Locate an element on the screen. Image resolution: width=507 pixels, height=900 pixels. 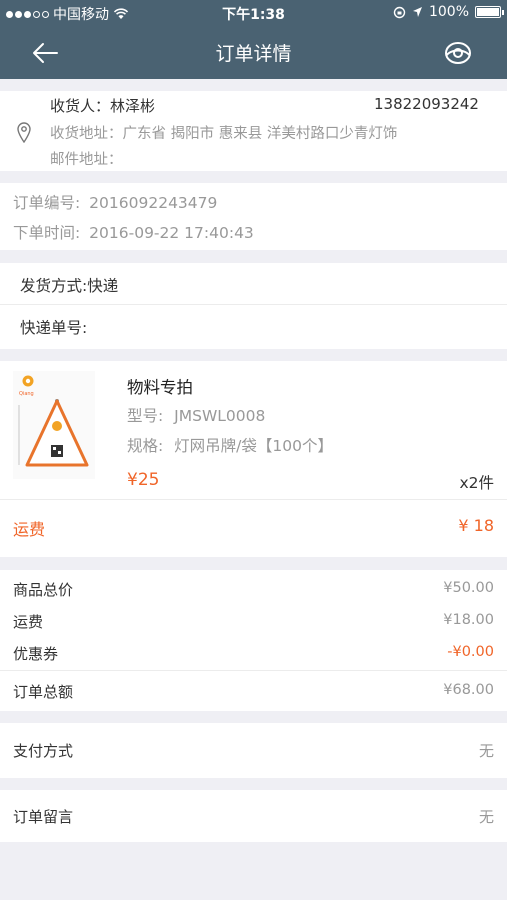
product-image: Qiang is located at coordinates (54, 425).